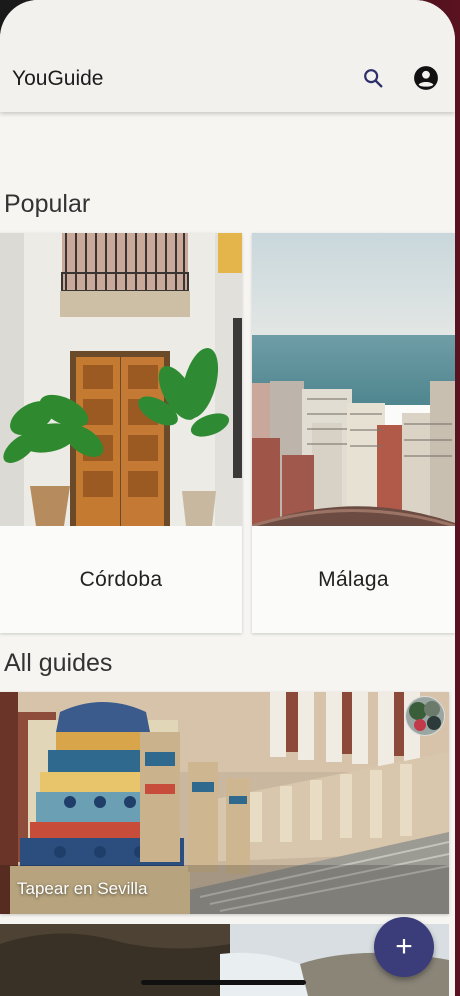  What do you see at coordinates (223, 982) in the screenshot?
I see `home-indicator` at bounding box center [223, 982].